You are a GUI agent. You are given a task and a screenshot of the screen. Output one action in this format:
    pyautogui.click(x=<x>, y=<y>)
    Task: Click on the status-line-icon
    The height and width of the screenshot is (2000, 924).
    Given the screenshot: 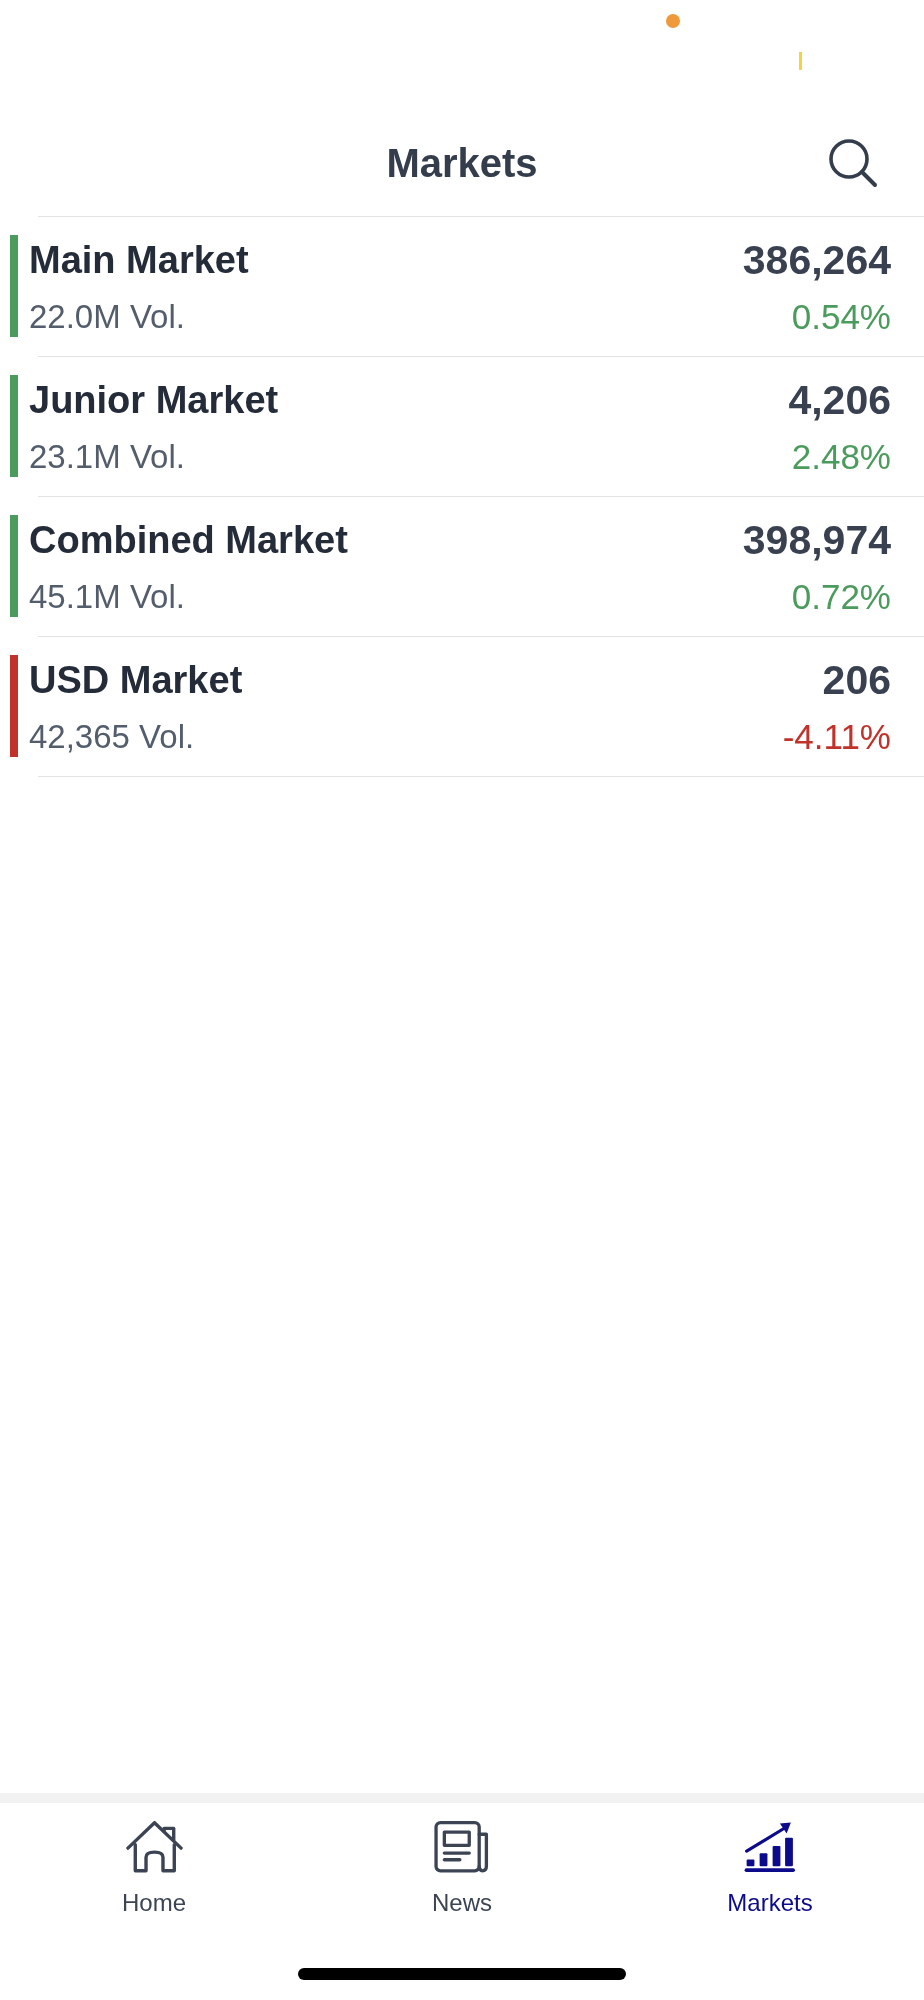 What is the action you would take?
    pyautogui.click(x=800, y=61)
    